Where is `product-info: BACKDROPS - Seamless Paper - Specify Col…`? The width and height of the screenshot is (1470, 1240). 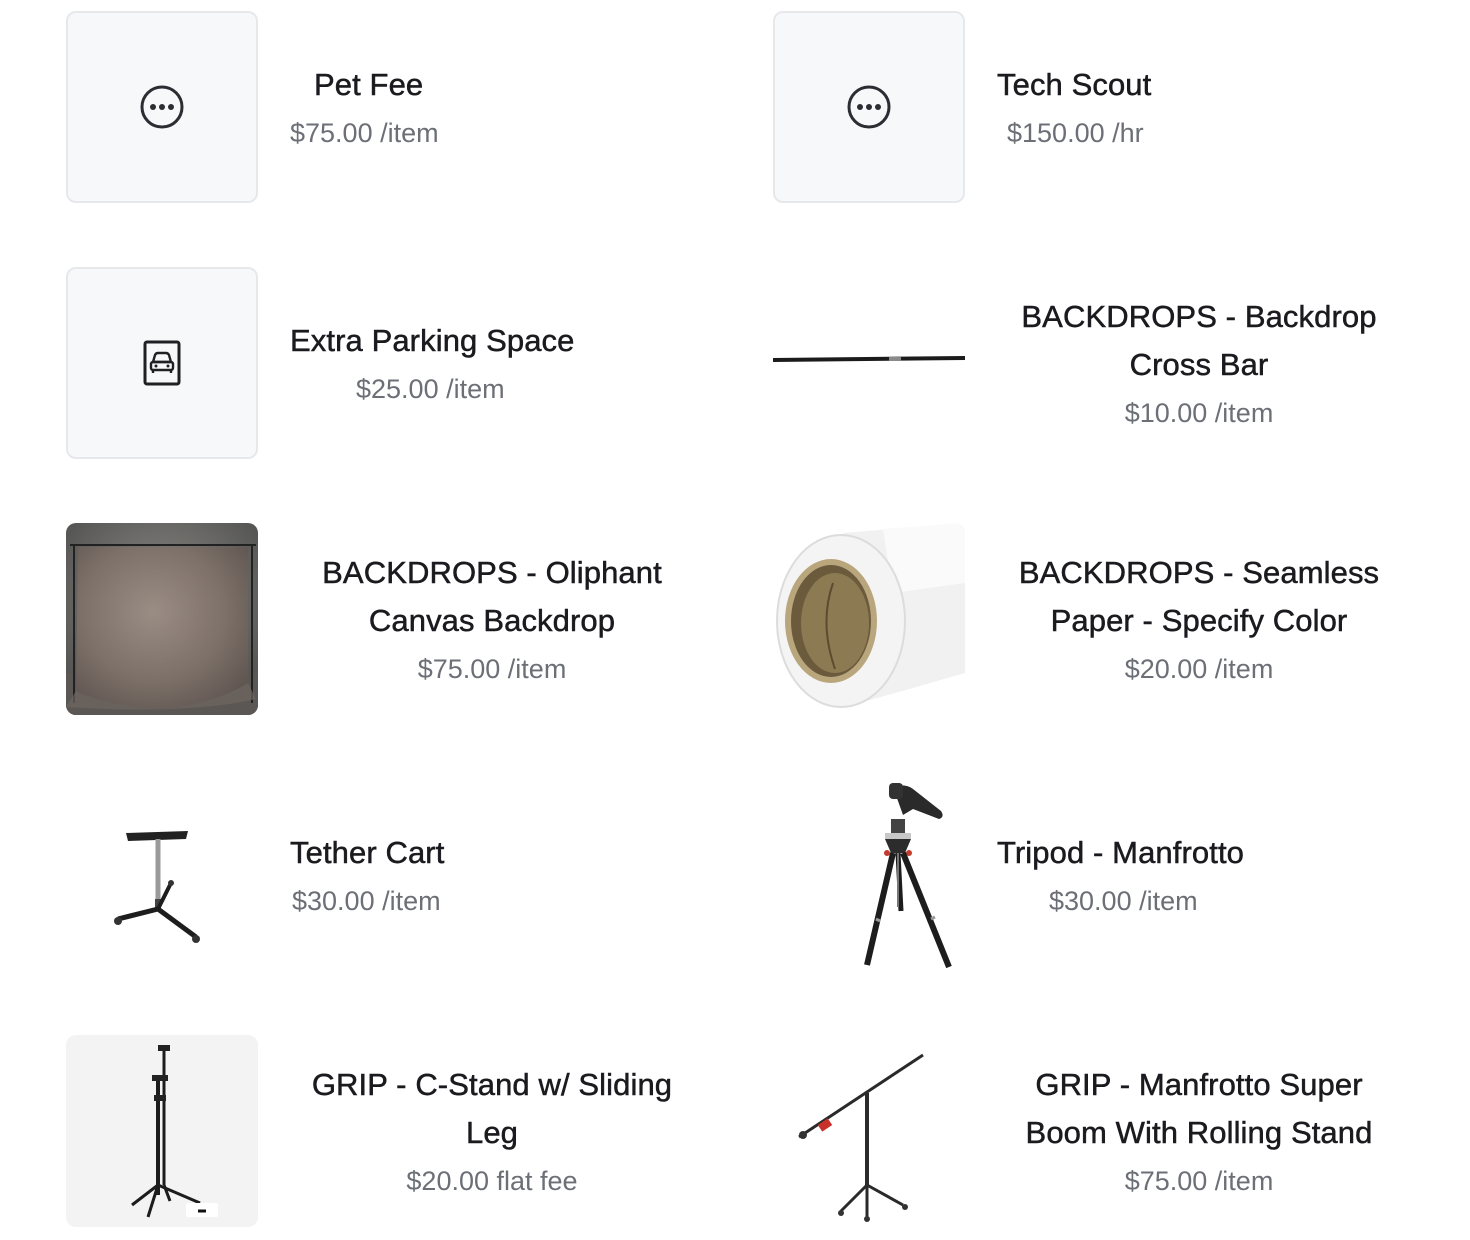 product-info: BACKDROPS - Seamless Paper - Specify Col… is located at coordinates (1199, 619).